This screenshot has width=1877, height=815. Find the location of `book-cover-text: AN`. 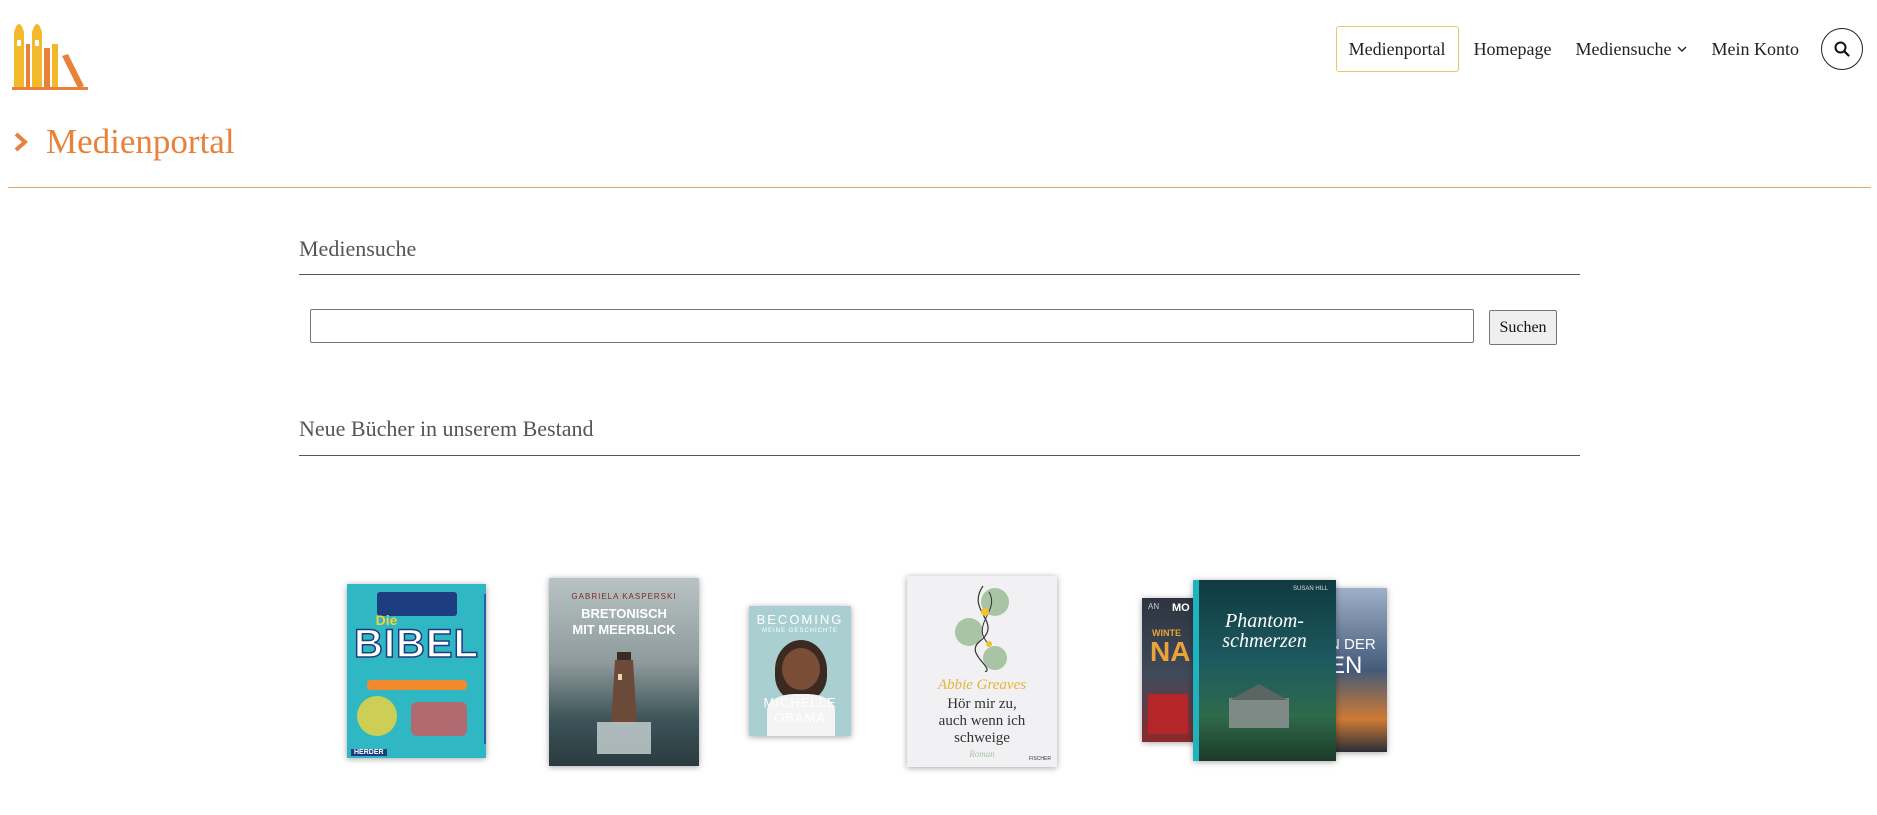

book-cover-text: AN is located at coordinates (1154, 606).